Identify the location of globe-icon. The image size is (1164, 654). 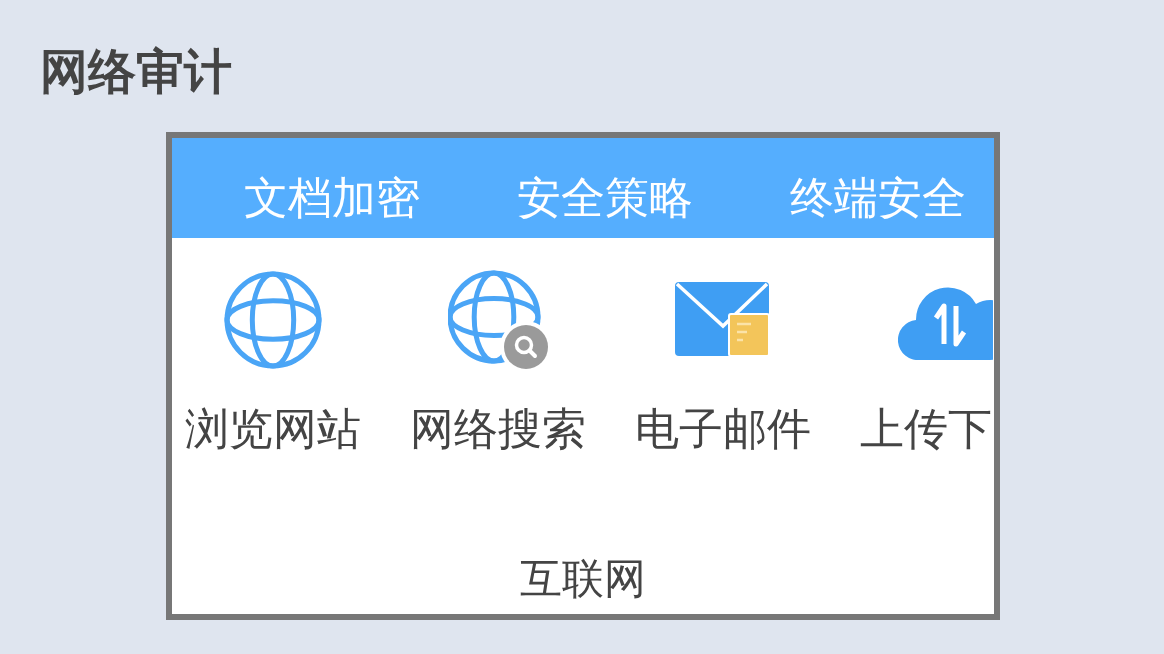
(273, 320).